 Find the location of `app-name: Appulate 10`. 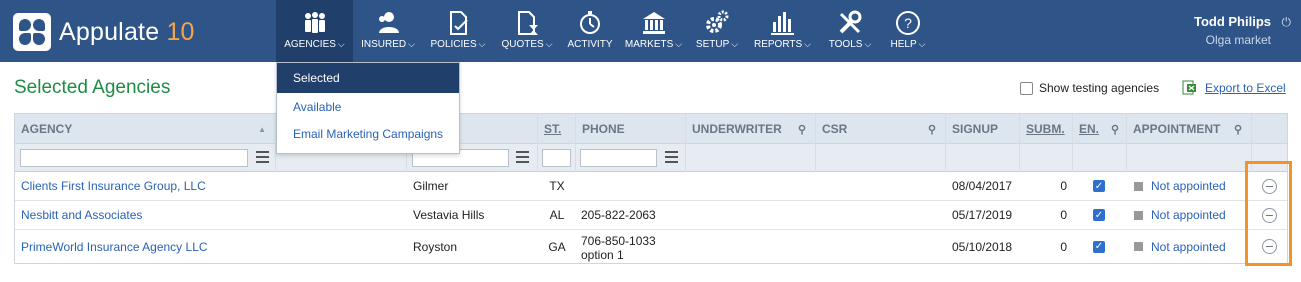

app-name: Appulate 10 is located at coordinates (127, 31).